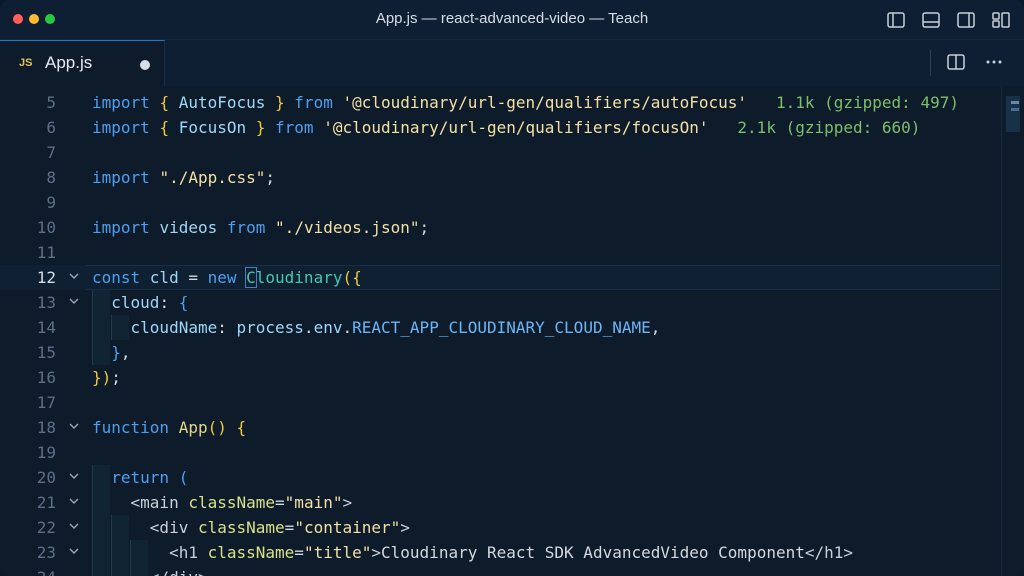 This screenshot has height=576, width=1024. What do you see at coordinates (500, 570) in the screenshot?
I see `code-line: 24 </div>` at bounding box center [500, 570].